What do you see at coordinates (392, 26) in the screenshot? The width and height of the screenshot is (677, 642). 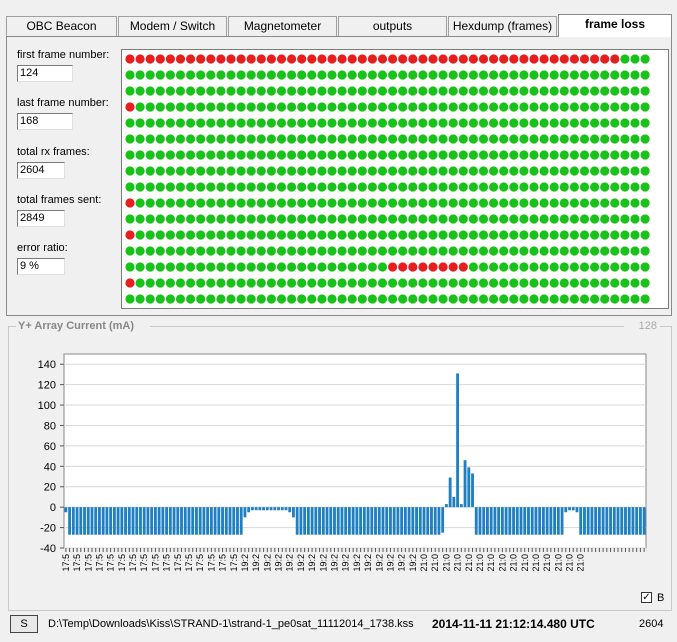 I see `tab-outputs: outputs` at bounding box center [392, 26].